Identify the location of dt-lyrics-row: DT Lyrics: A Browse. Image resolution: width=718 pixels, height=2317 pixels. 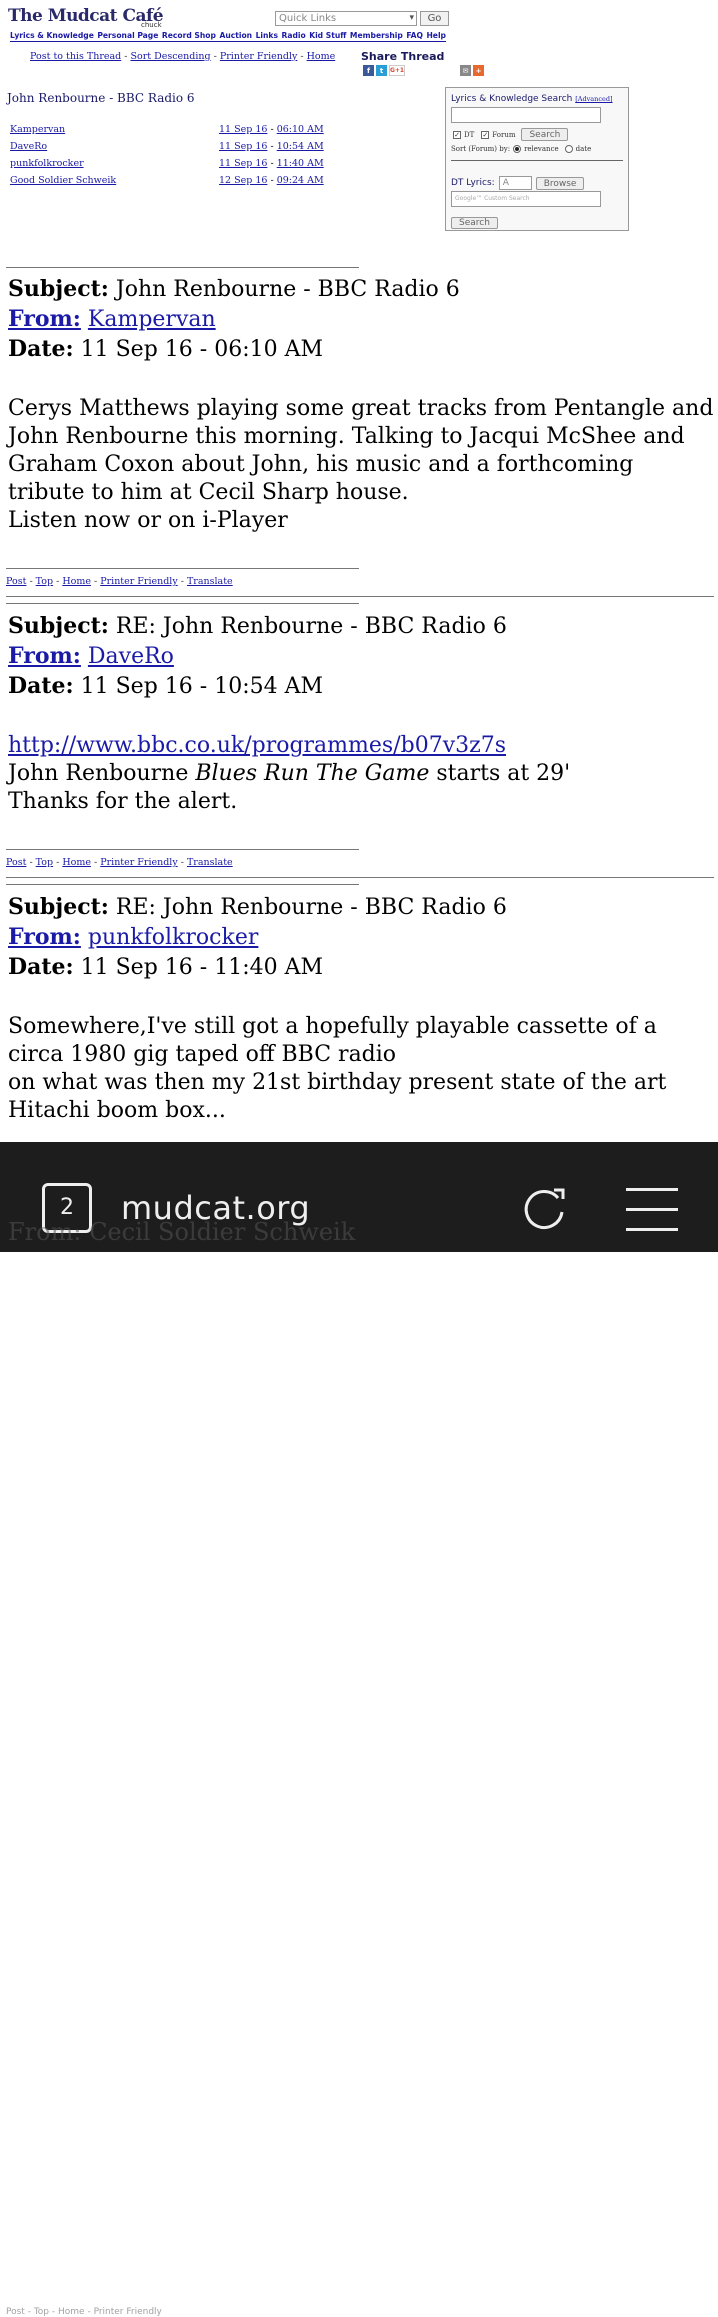
(518, 183).